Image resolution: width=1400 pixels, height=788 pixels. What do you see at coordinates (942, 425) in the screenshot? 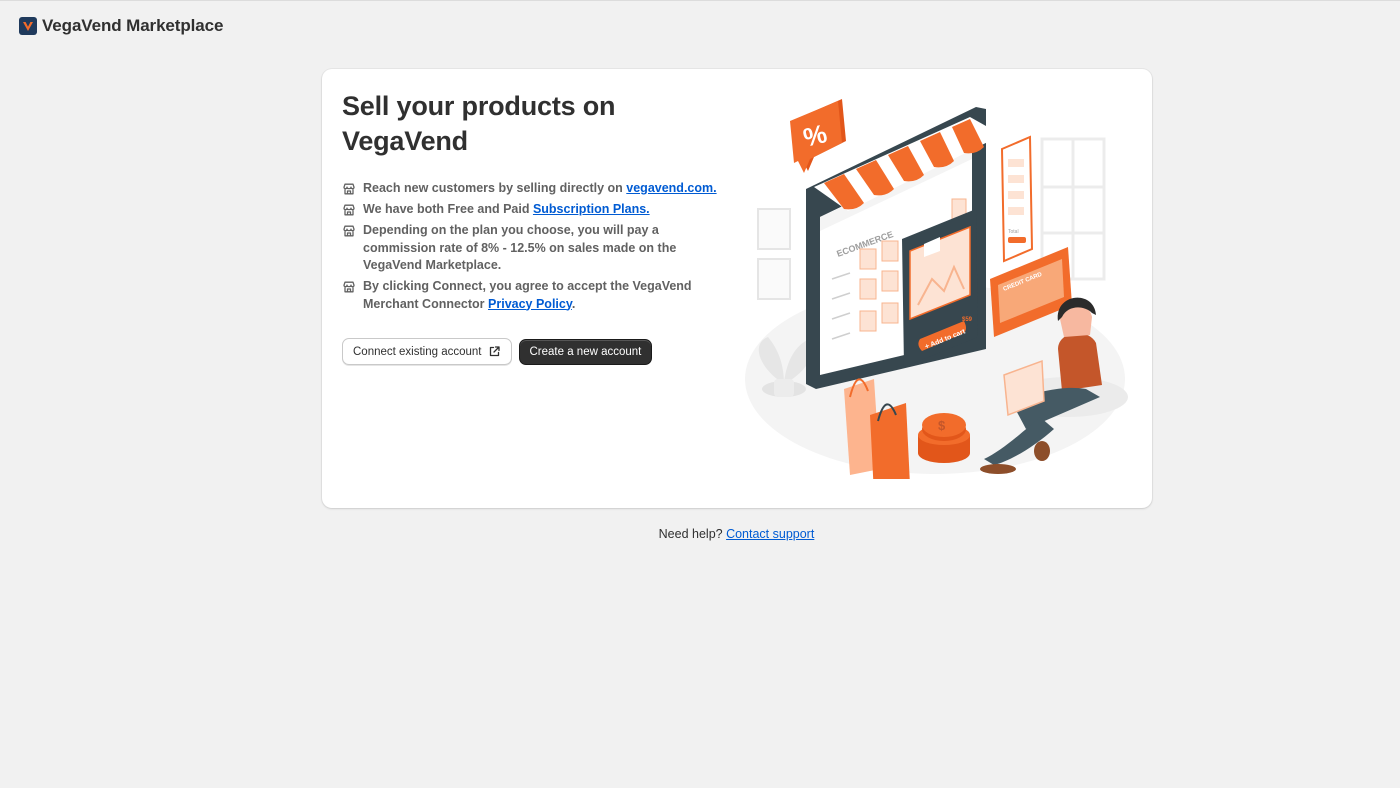
I see `coin-symbol: $` at bounding box center [942, 425].